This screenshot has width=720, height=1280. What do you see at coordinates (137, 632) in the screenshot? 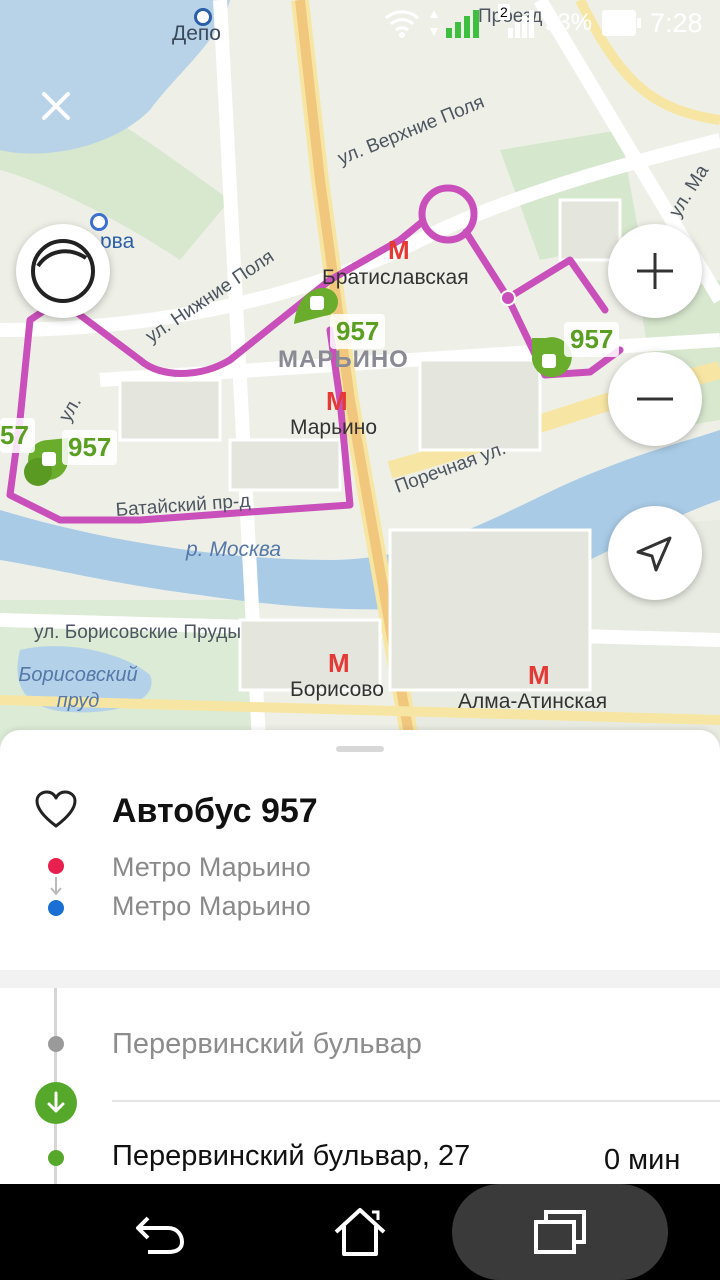
I see `borisovskie-prudy-street-label: ул. Борисовские Пруды` at bounding box center [137, 632].